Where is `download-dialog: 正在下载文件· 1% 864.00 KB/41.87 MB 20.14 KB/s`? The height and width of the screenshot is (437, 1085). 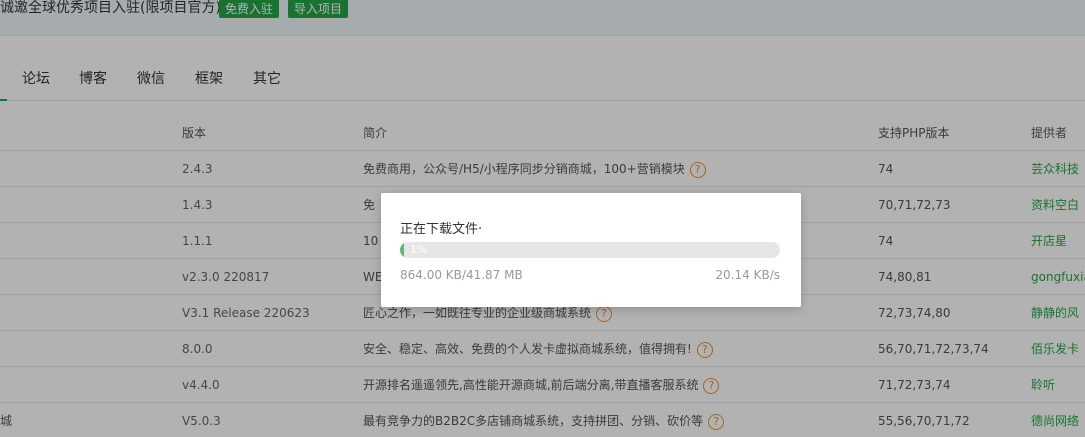 download-dialog: 正在下载文件· 1% 864.00 KB/41.87 MB 20.14 KB/s is located at coordinates (591, 250).